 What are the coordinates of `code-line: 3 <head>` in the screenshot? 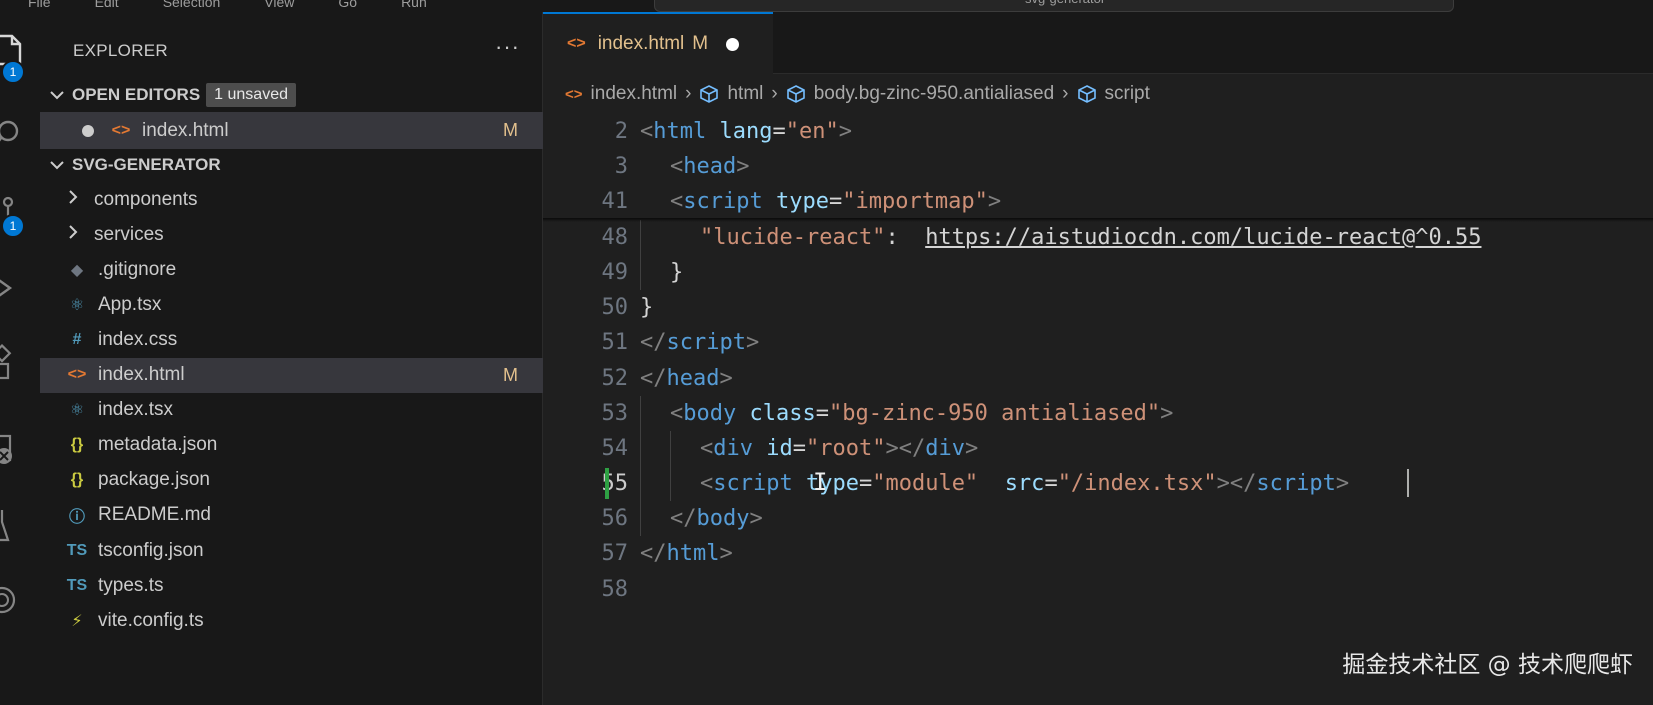 It's located at (1098, 167).